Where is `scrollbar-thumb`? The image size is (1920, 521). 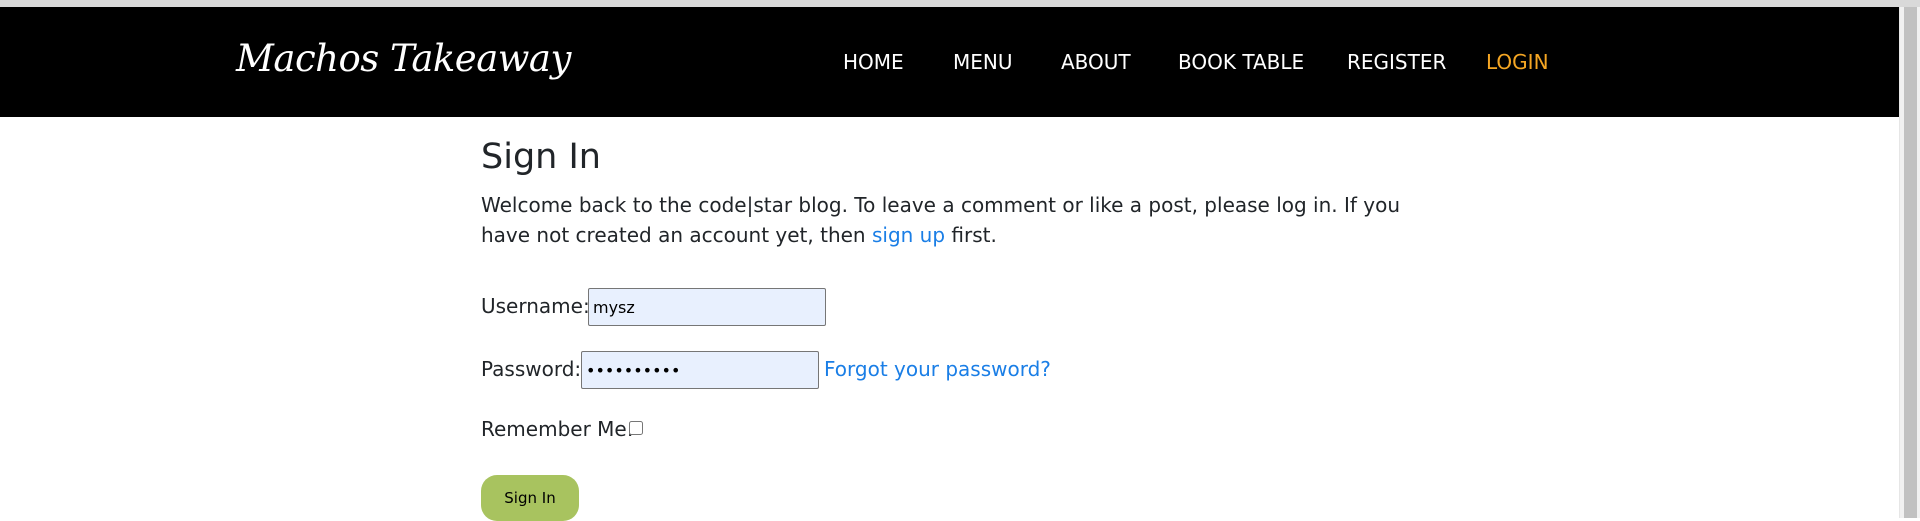 scrollbar-thumb is located at coordinates (1910, 262).